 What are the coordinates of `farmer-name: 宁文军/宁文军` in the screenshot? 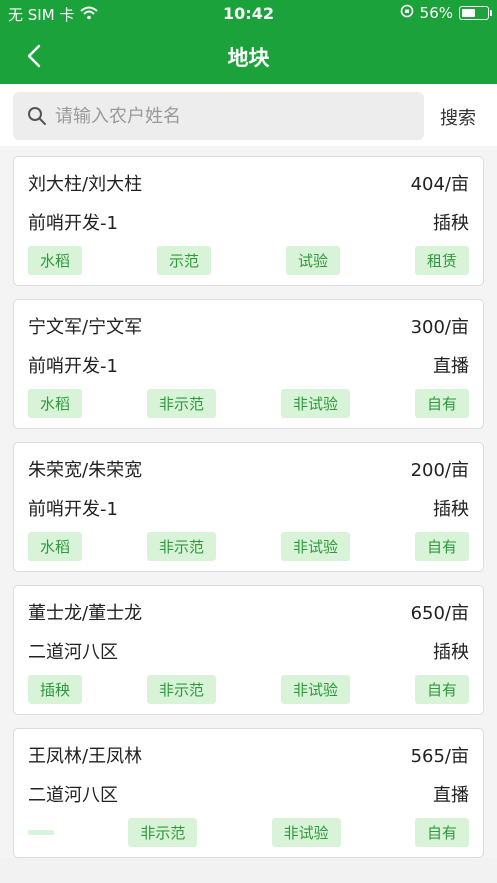 It's located at (85, 327).